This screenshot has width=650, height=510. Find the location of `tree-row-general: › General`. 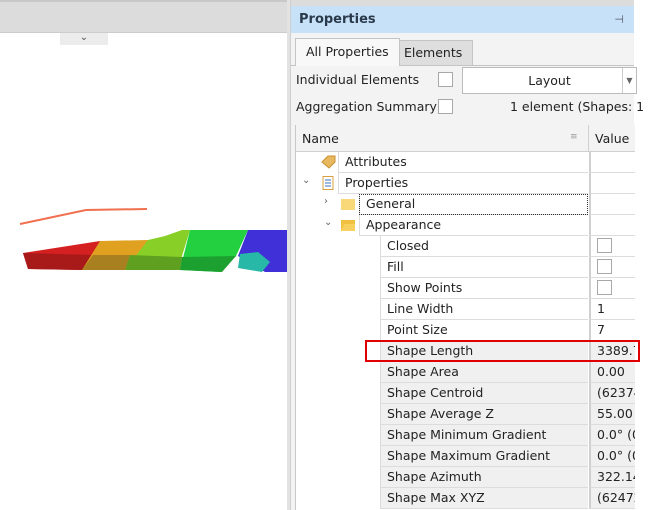

tree-row-general: › General is located at coordinates (465, 204).